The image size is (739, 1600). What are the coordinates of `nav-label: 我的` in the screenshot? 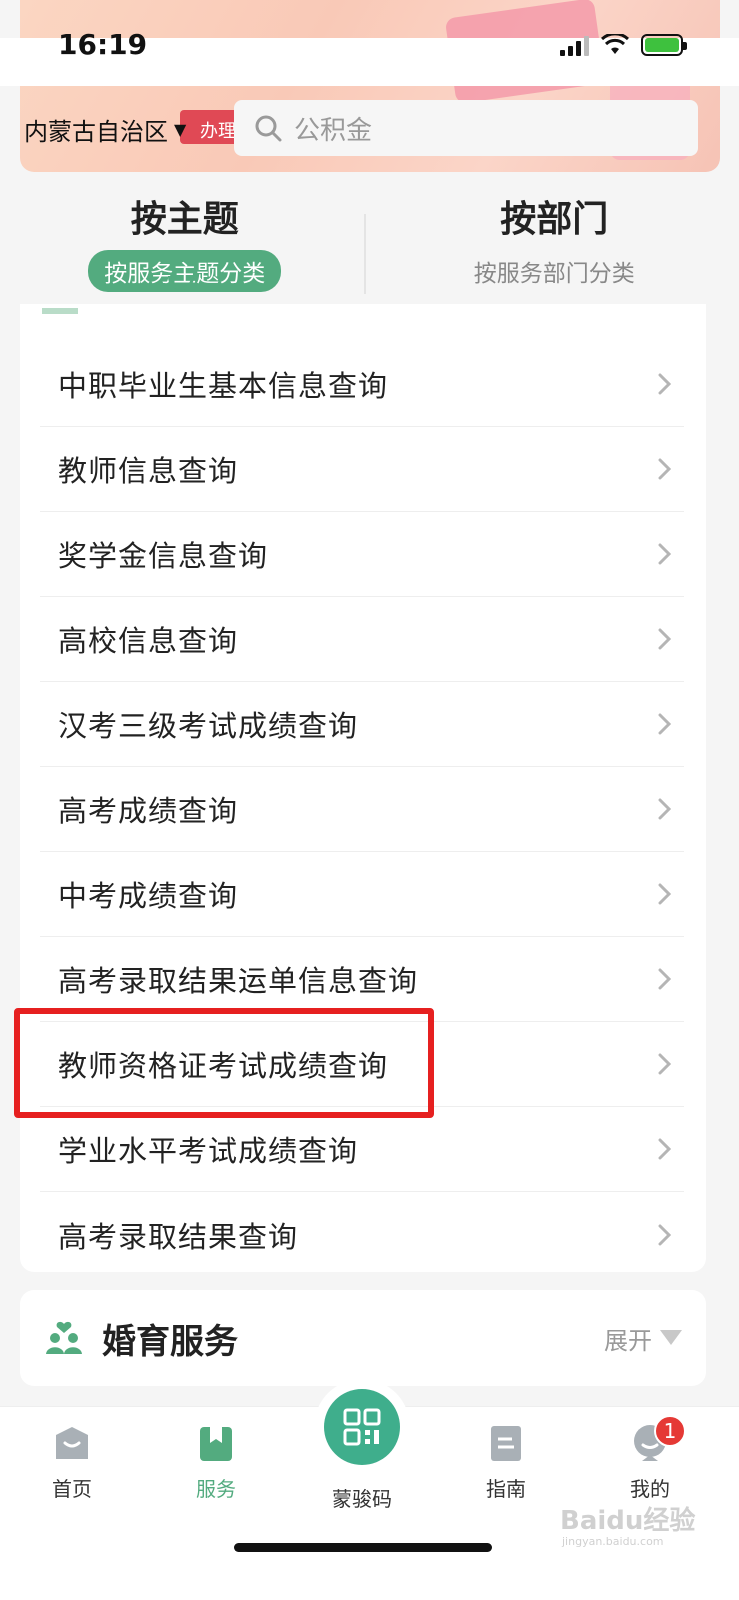 It's located at (650, 1489).